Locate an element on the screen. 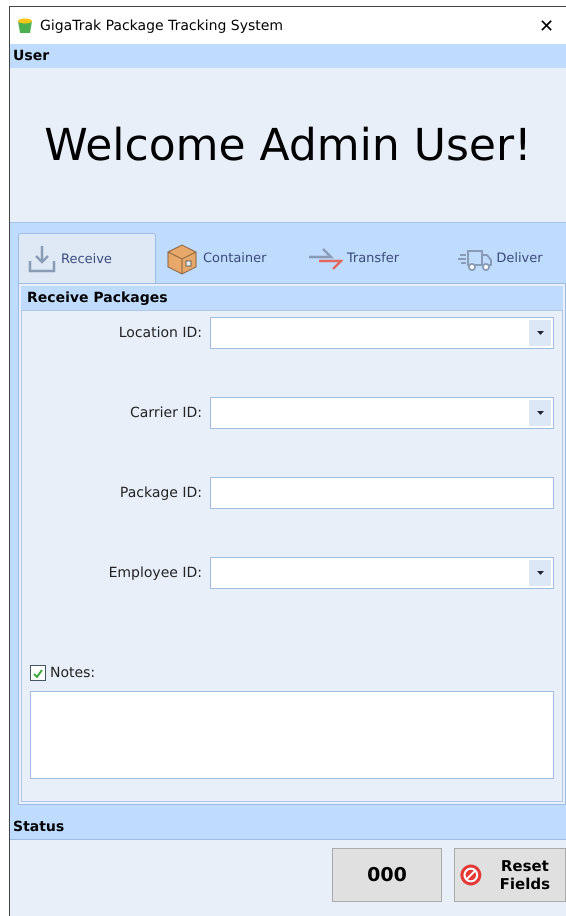 The image size is (566, 916). welcome-message: Welcome Admin User! is located at coordinates (288, 145).